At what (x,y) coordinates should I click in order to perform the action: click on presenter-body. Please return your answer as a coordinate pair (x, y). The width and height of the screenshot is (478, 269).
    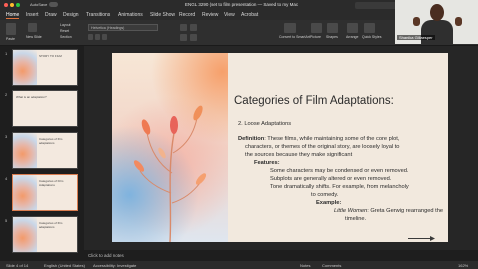
    Looking at the image, I should click on (437, 32).